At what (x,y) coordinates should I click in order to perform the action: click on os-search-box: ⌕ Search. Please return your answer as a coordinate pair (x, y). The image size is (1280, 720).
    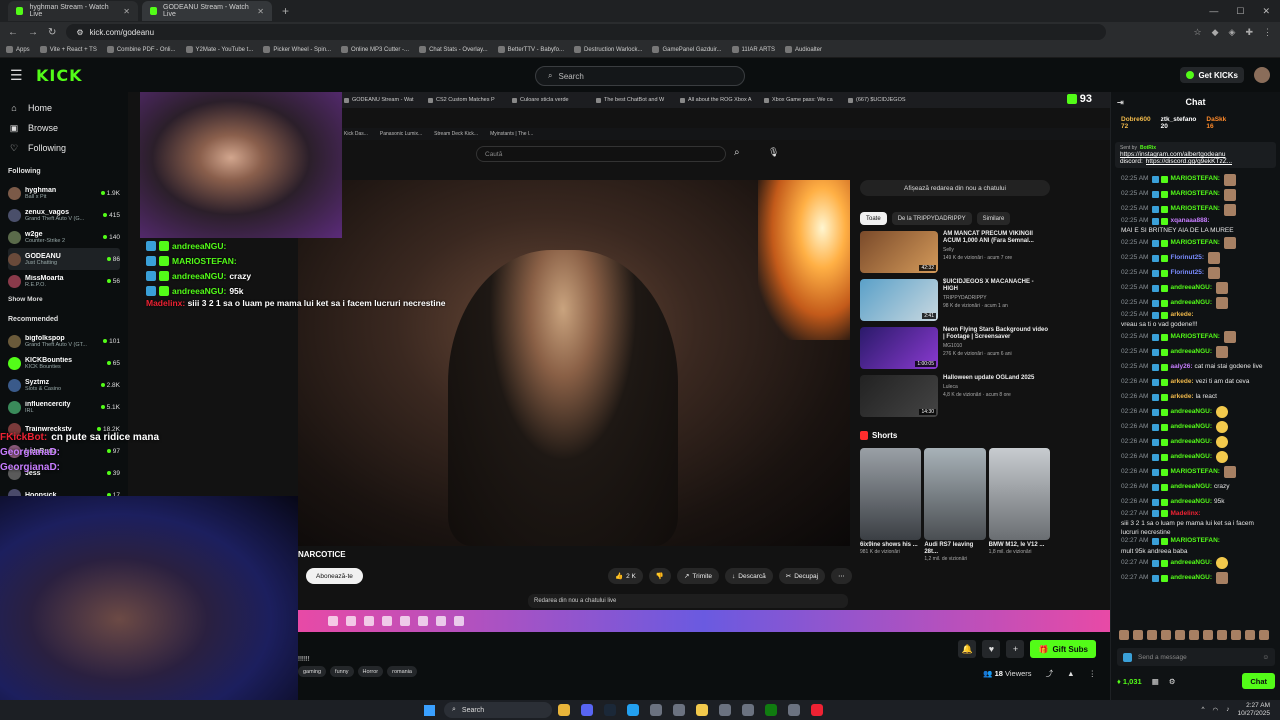
    Looking at the image, I should click on (498, 710).